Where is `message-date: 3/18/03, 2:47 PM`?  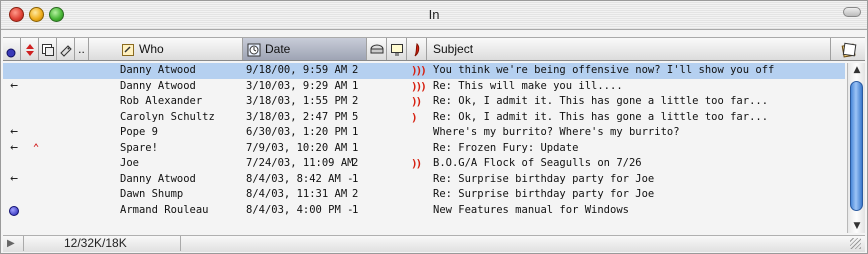 message-date: 3/18/03, 2:47 PM is located at coordinates (297, 116).